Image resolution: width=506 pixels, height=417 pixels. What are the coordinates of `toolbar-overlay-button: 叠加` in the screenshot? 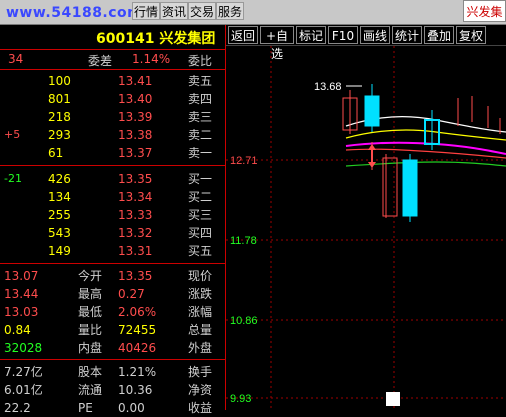 It's located at (439, 35).